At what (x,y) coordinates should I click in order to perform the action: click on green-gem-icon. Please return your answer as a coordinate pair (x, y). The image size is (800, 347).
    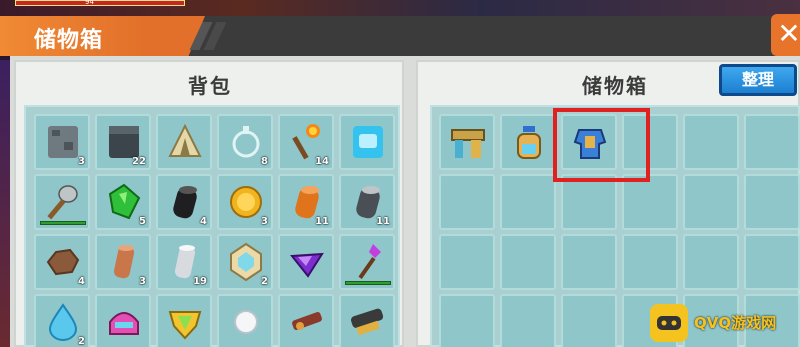
    Looking at the image, I should click on (124, 202).